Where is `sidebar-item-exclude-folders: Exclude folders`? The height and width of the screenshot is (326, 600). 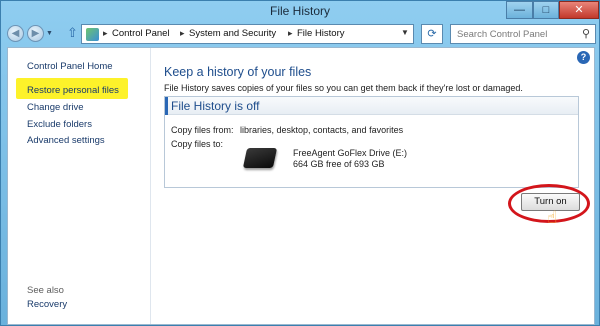
sidebar-item-exclude-folders: Exclude folders is located at coordinates (59, 124).